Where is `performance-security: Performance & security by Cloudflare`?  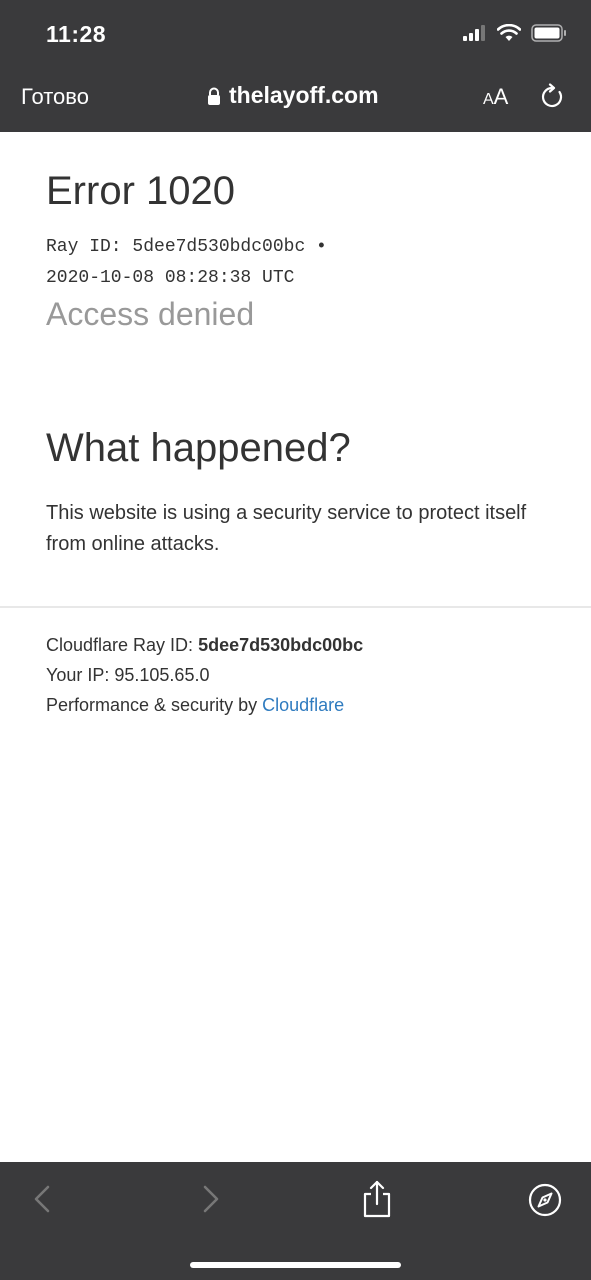
performance-security: Performance & security by Cloudflare is located at coordinates (204, 705).